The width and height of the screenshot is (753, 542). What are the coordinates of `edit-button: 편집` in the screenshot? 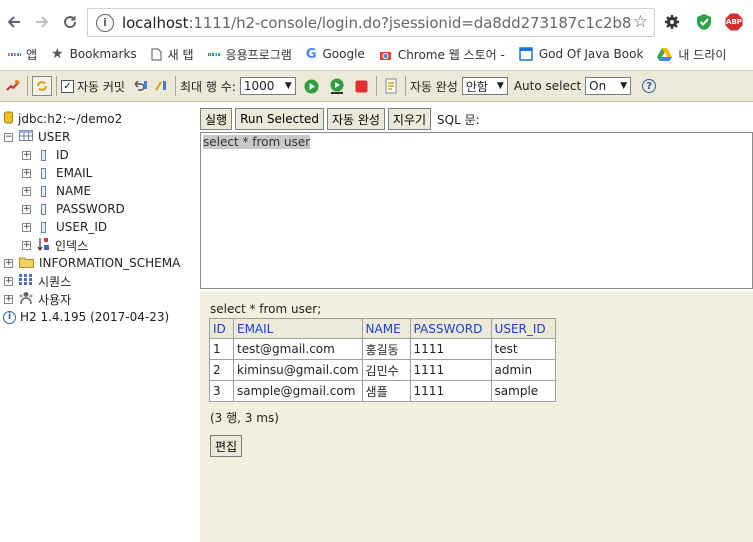 It's located at (226, 446).